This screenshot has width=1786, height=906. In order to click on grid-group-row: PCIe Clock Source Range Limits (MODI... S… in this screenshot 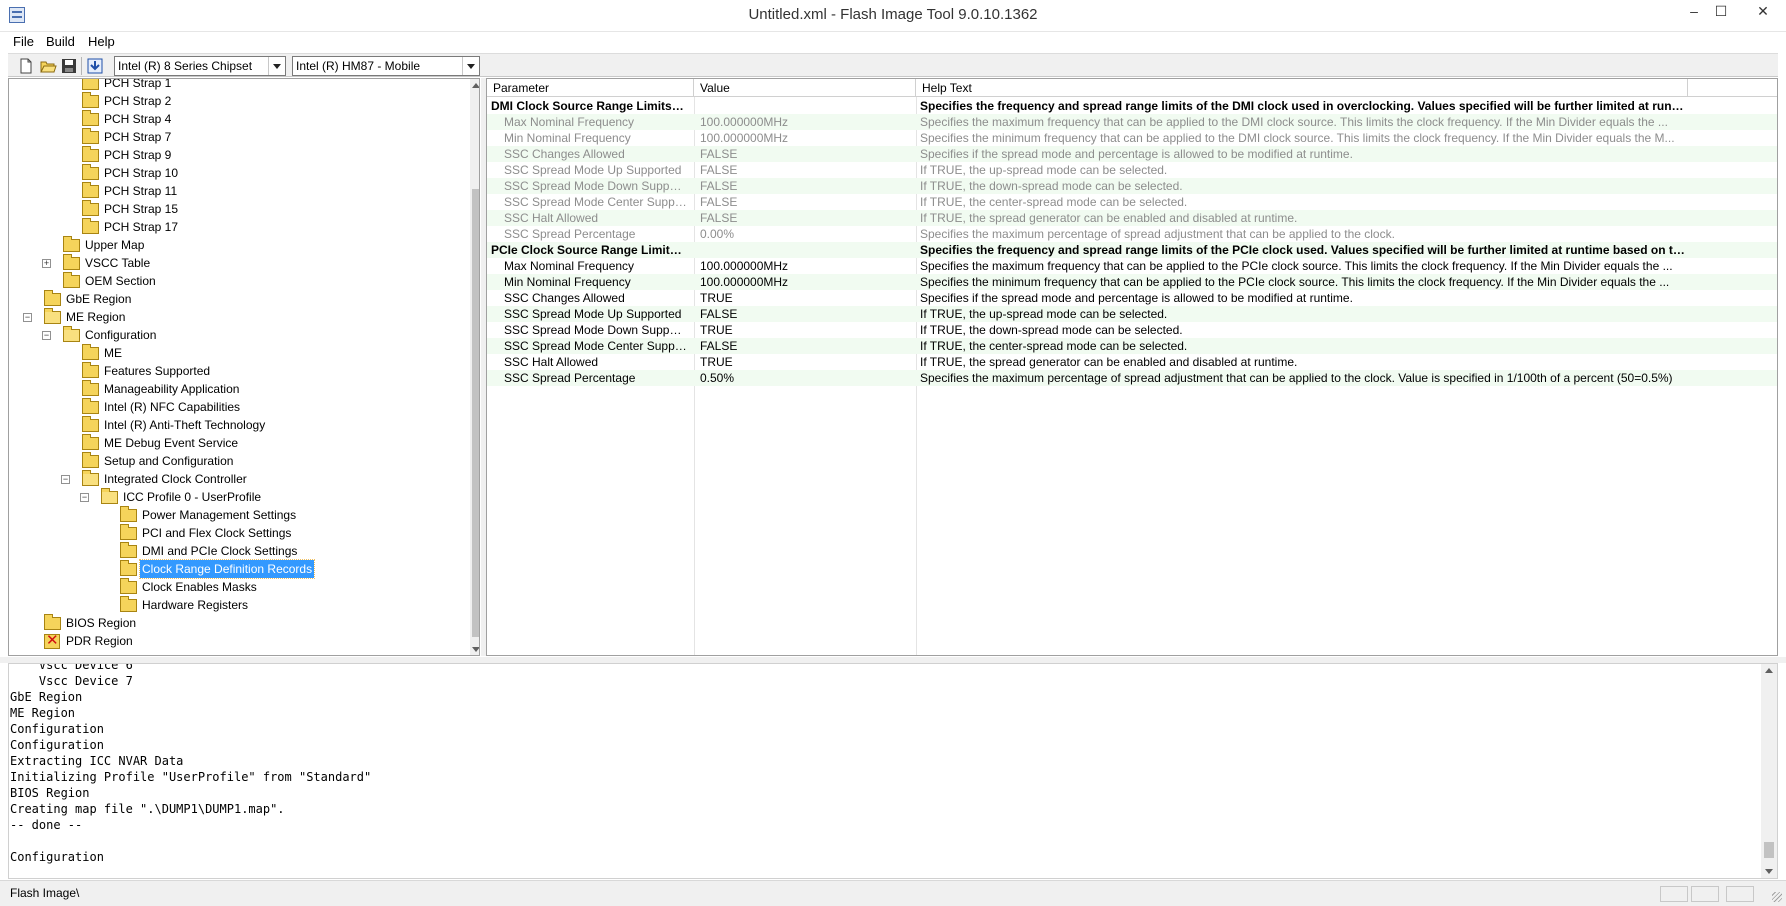, I will do `click(1132, 250)`.